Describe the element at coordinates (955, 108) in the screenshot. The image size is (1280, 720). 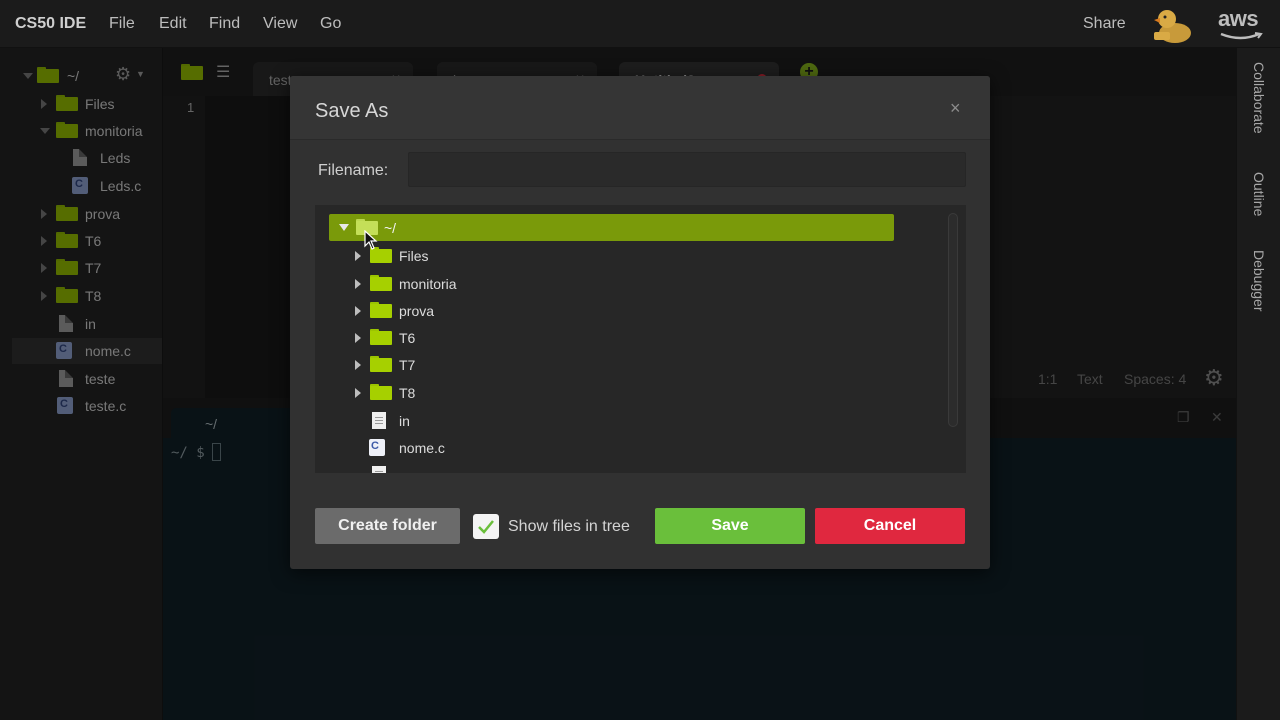
I see `close-icon: ×` at that location.